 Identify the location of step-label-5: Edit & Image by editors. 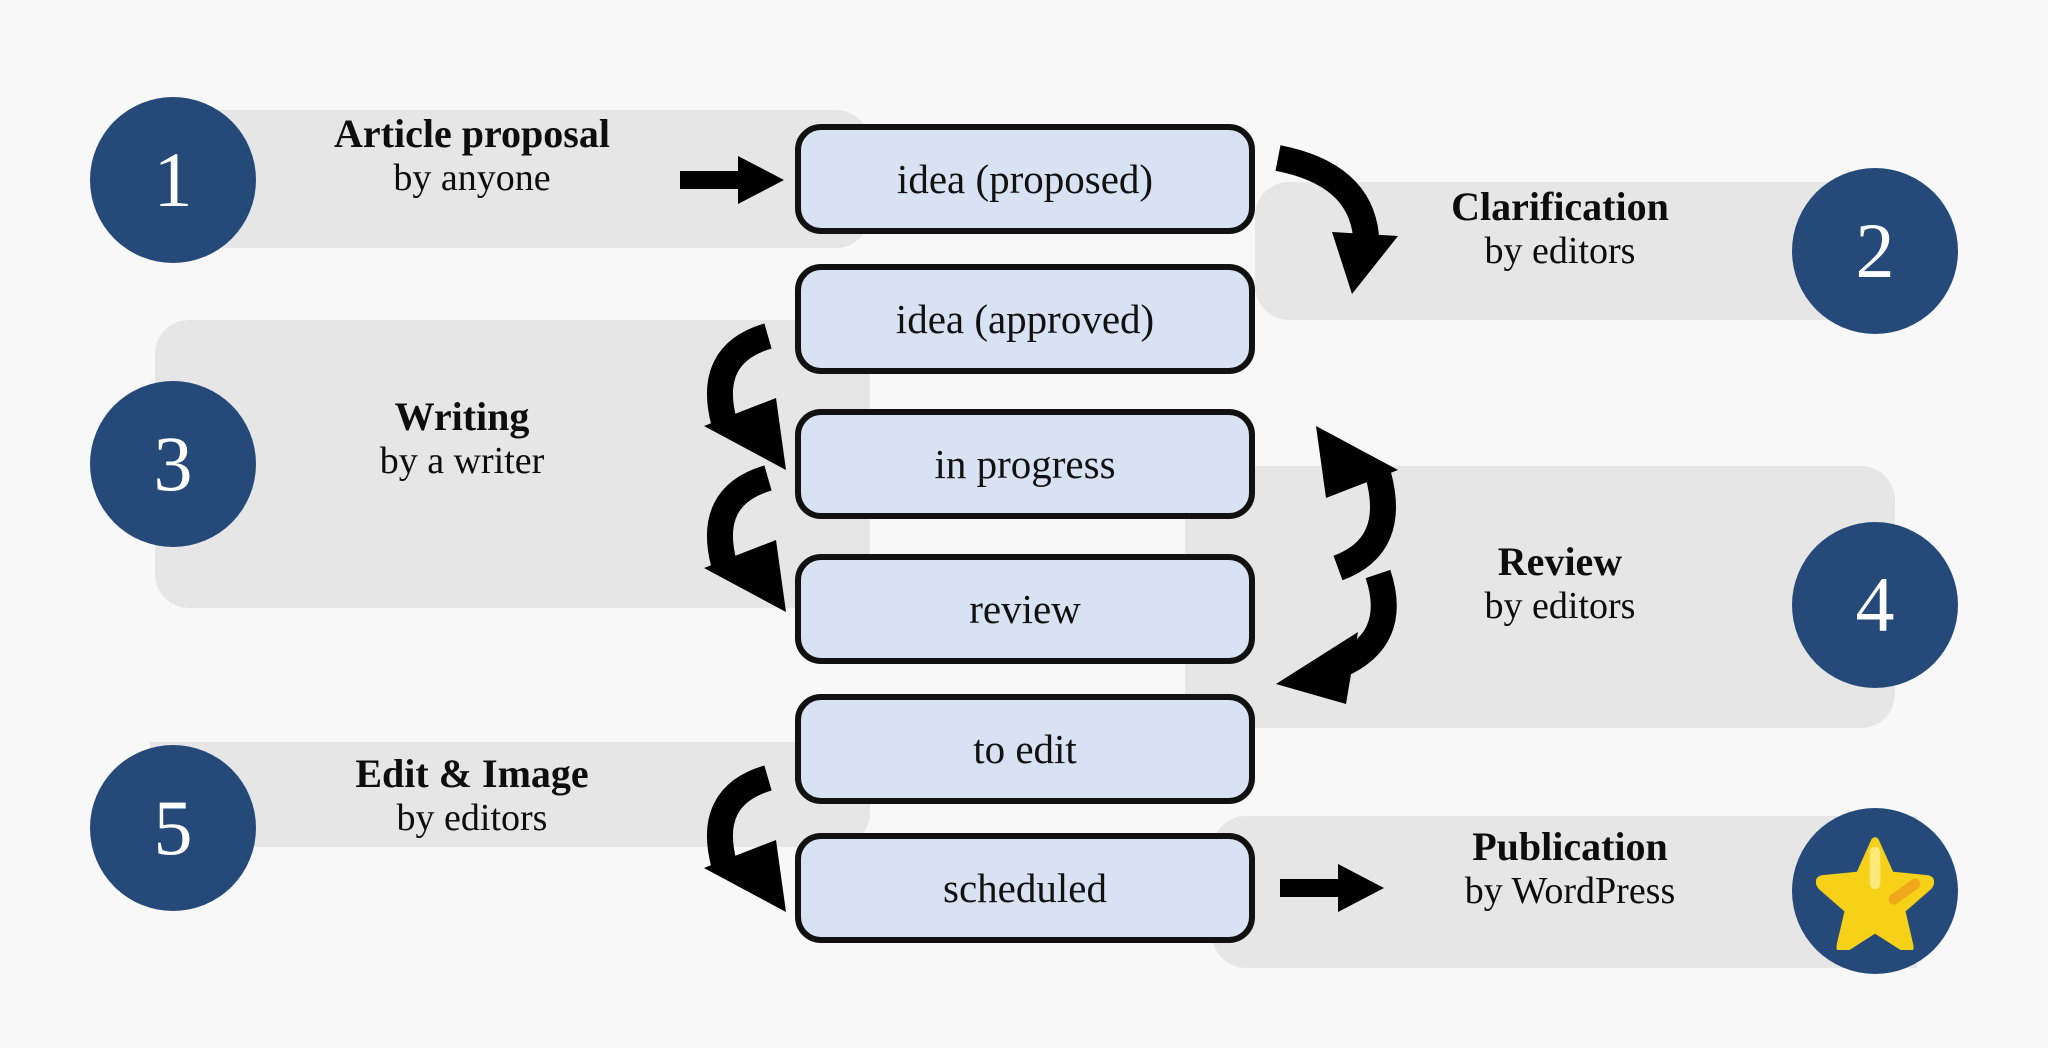
(472, 795).